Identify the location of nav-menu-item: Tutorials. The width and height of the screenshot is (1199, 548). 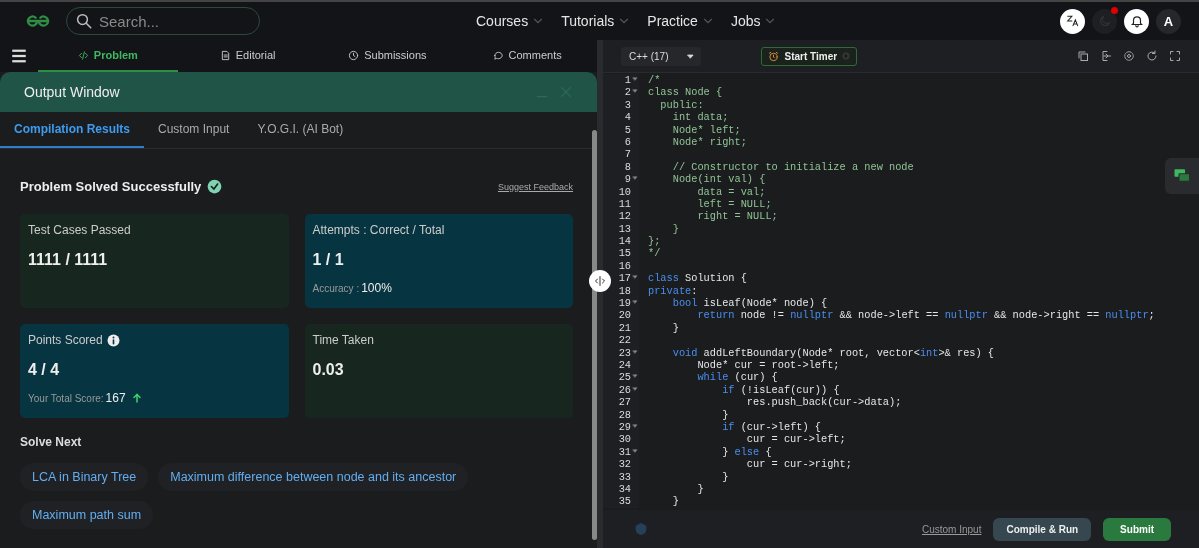
(596, 21).